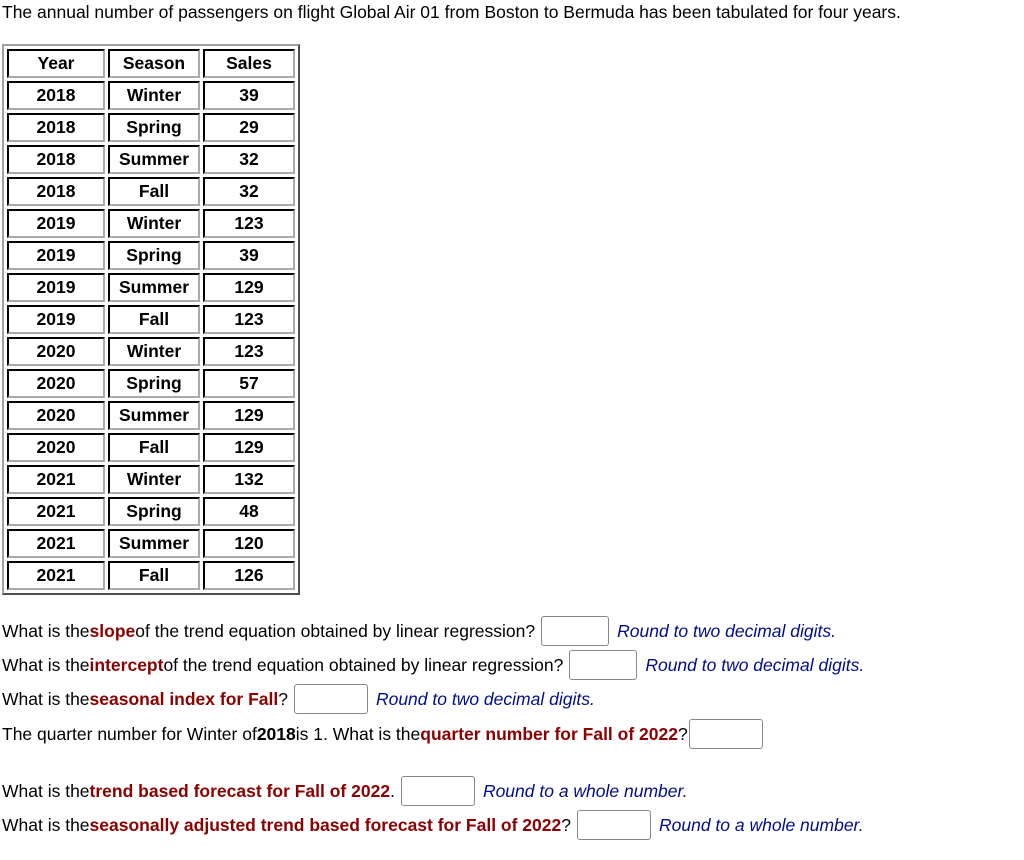 The width and height of the screenshot is (1024, 860). What do you see at coordinates (184, 698) in the screenshot?
I see `question-keyword: seasonal index for Fall` at bounding box center [184, 698].